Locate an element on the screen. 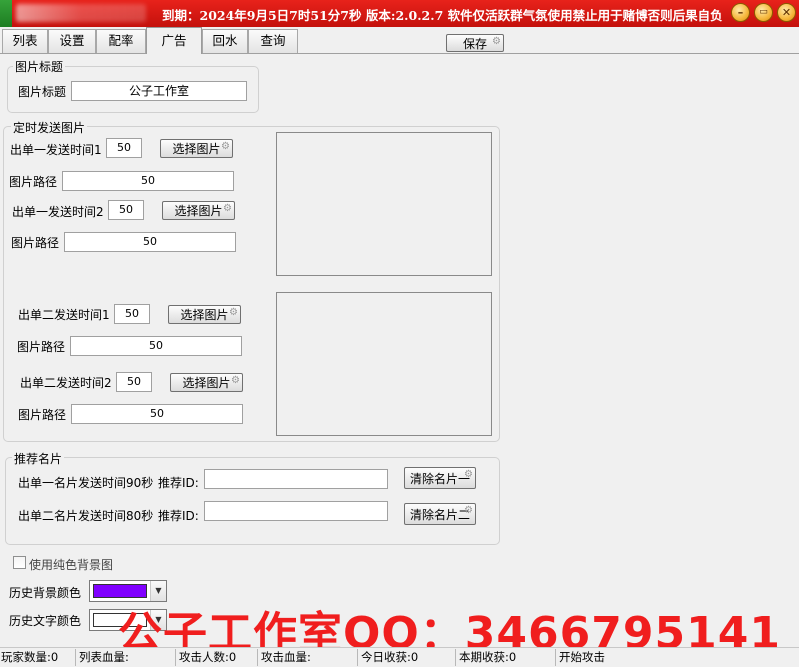  card-label-1: 出单一名片发送时间90秒 is located at coordinates (86, 483).